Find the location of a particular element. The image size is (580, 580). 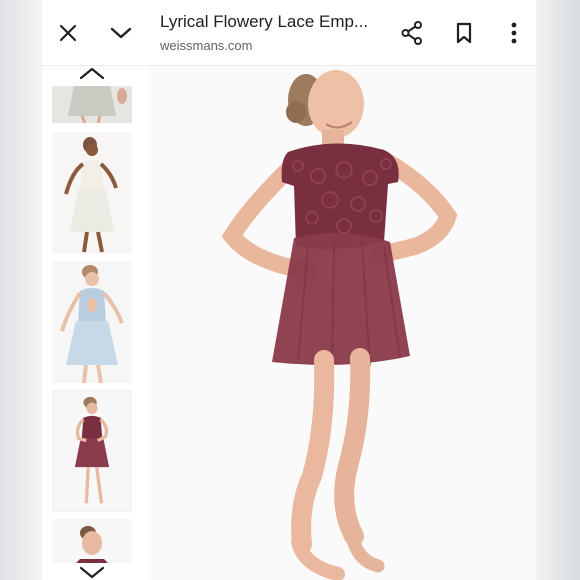

thumbnail-burgundy-closeup is located at coordinates (92, 541).